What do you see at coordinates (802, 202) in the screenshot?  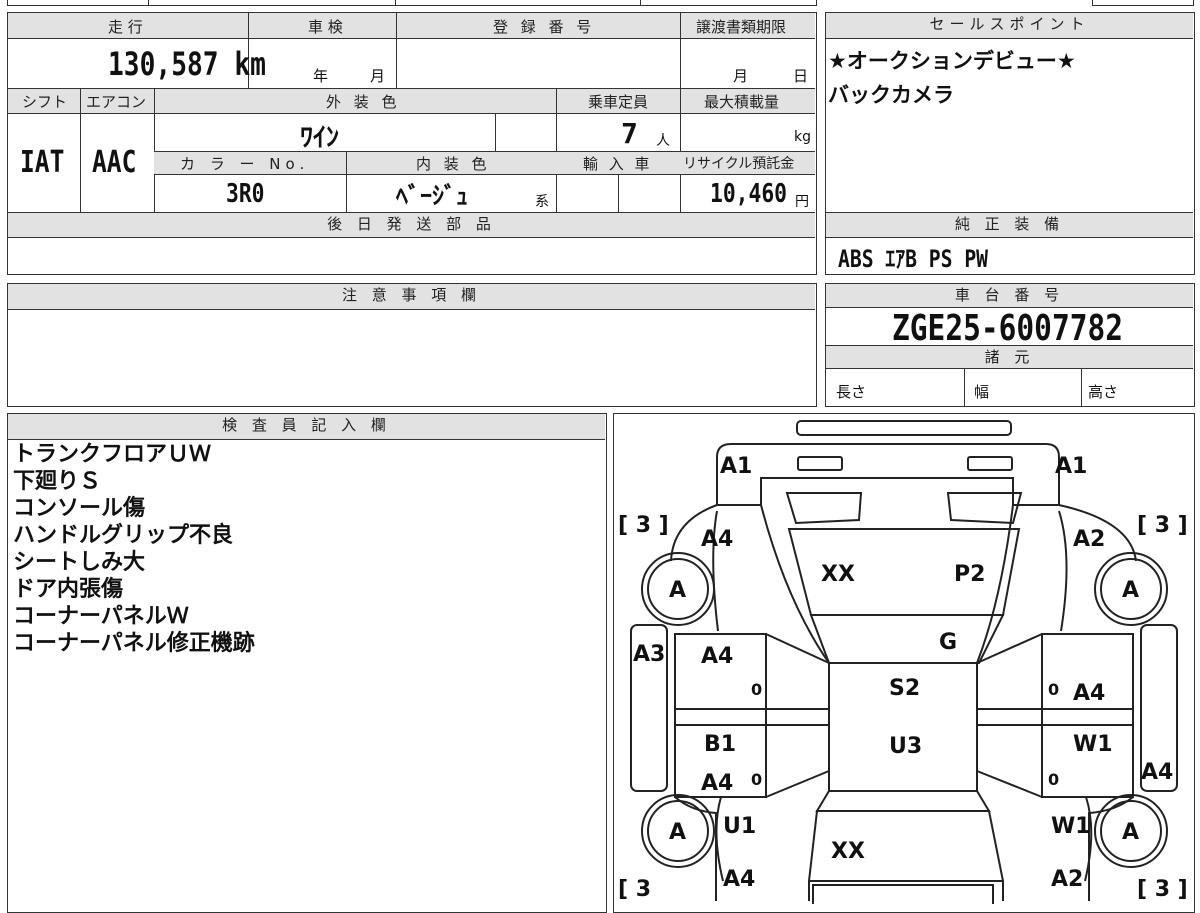 I see `recycle-fee-unit: 円` at bounding box center [802, 202].